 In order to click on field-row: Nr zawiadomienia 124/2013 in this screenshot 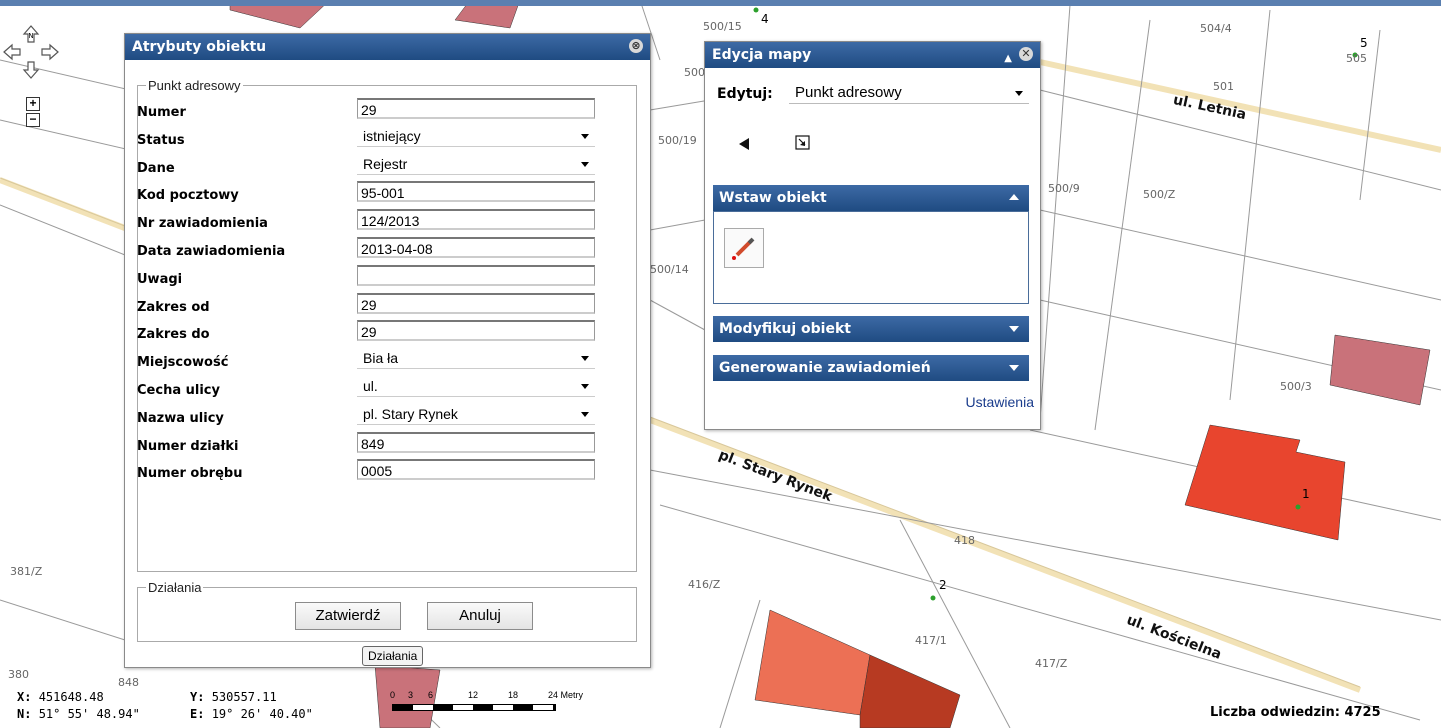, I will do `click(372, 222)`.